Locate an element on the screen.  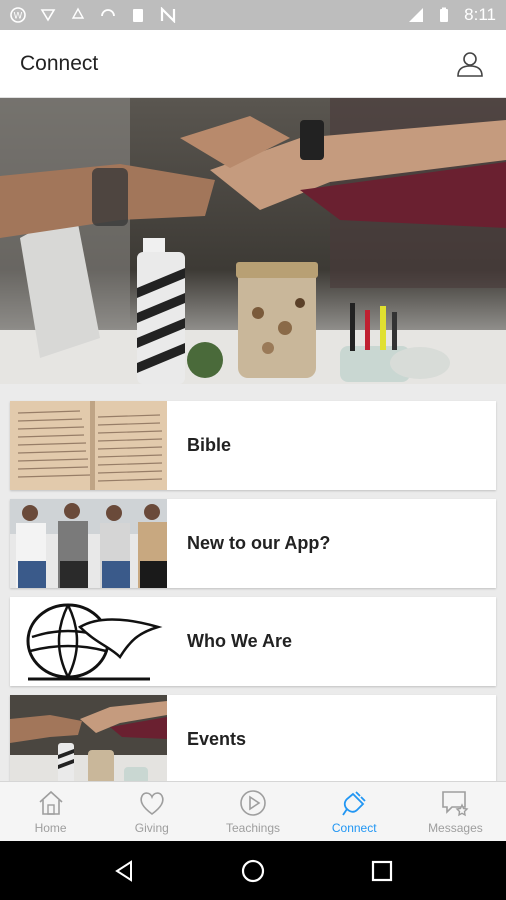
recents-square-icon is located at coordinates (381, 870).